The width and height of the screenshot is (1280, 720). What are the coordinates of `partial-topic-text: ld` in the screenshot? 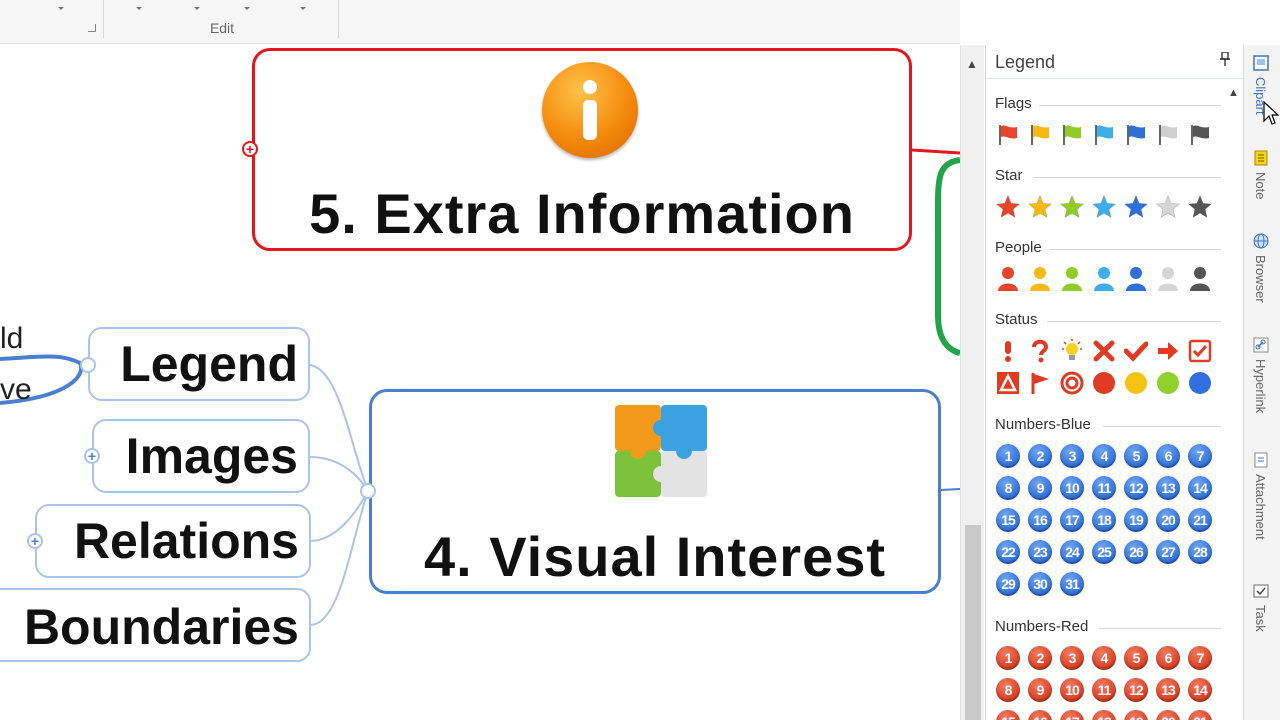 It's located at (11, 339).